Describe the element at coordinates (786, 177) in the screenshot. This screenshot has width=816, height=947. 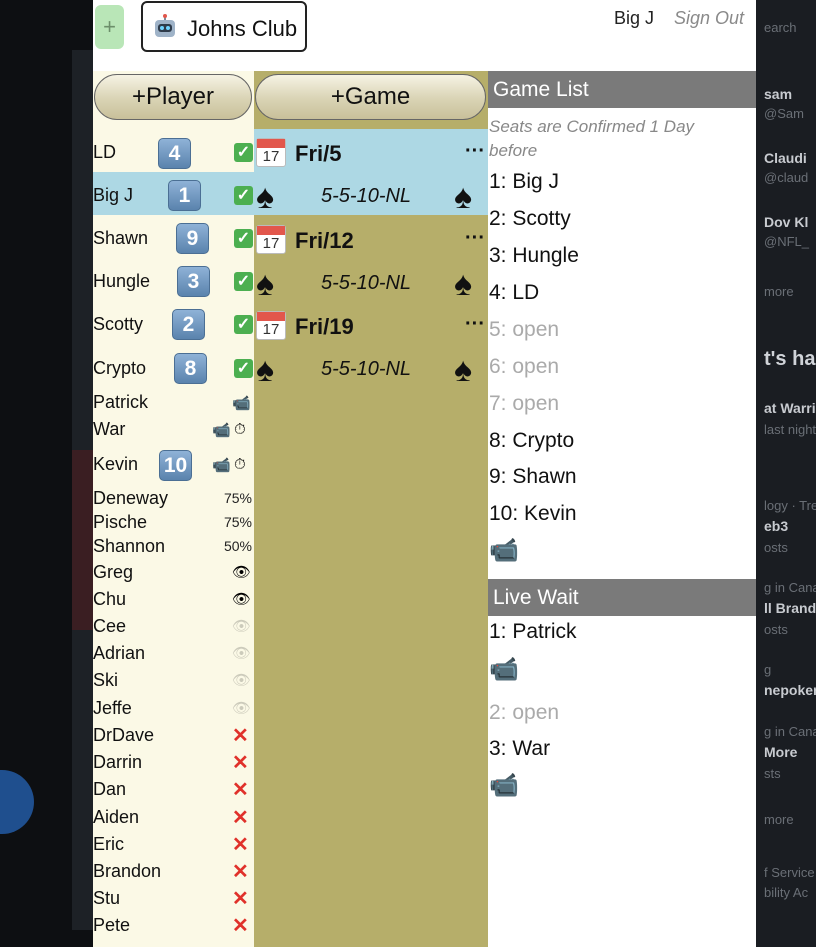
I see `background-text: @claud` at that location.